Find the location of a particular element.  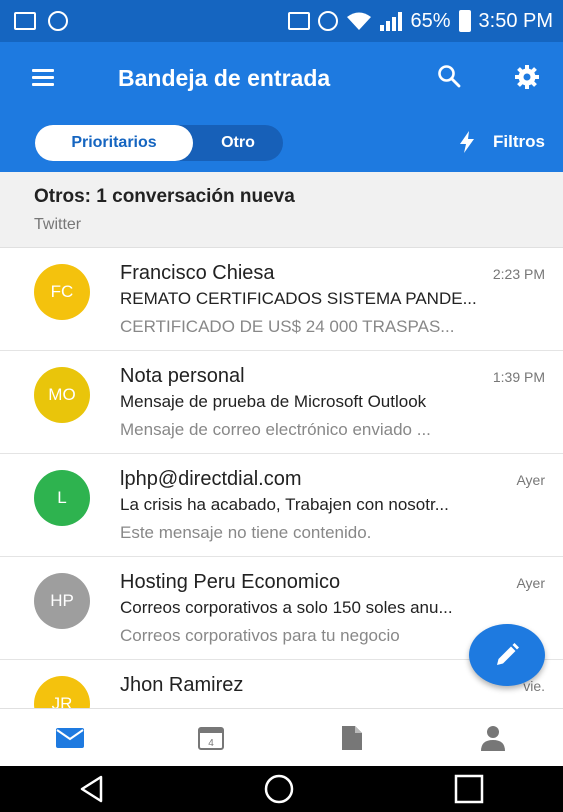

avatar: JR is located at coordinates (62, 692).